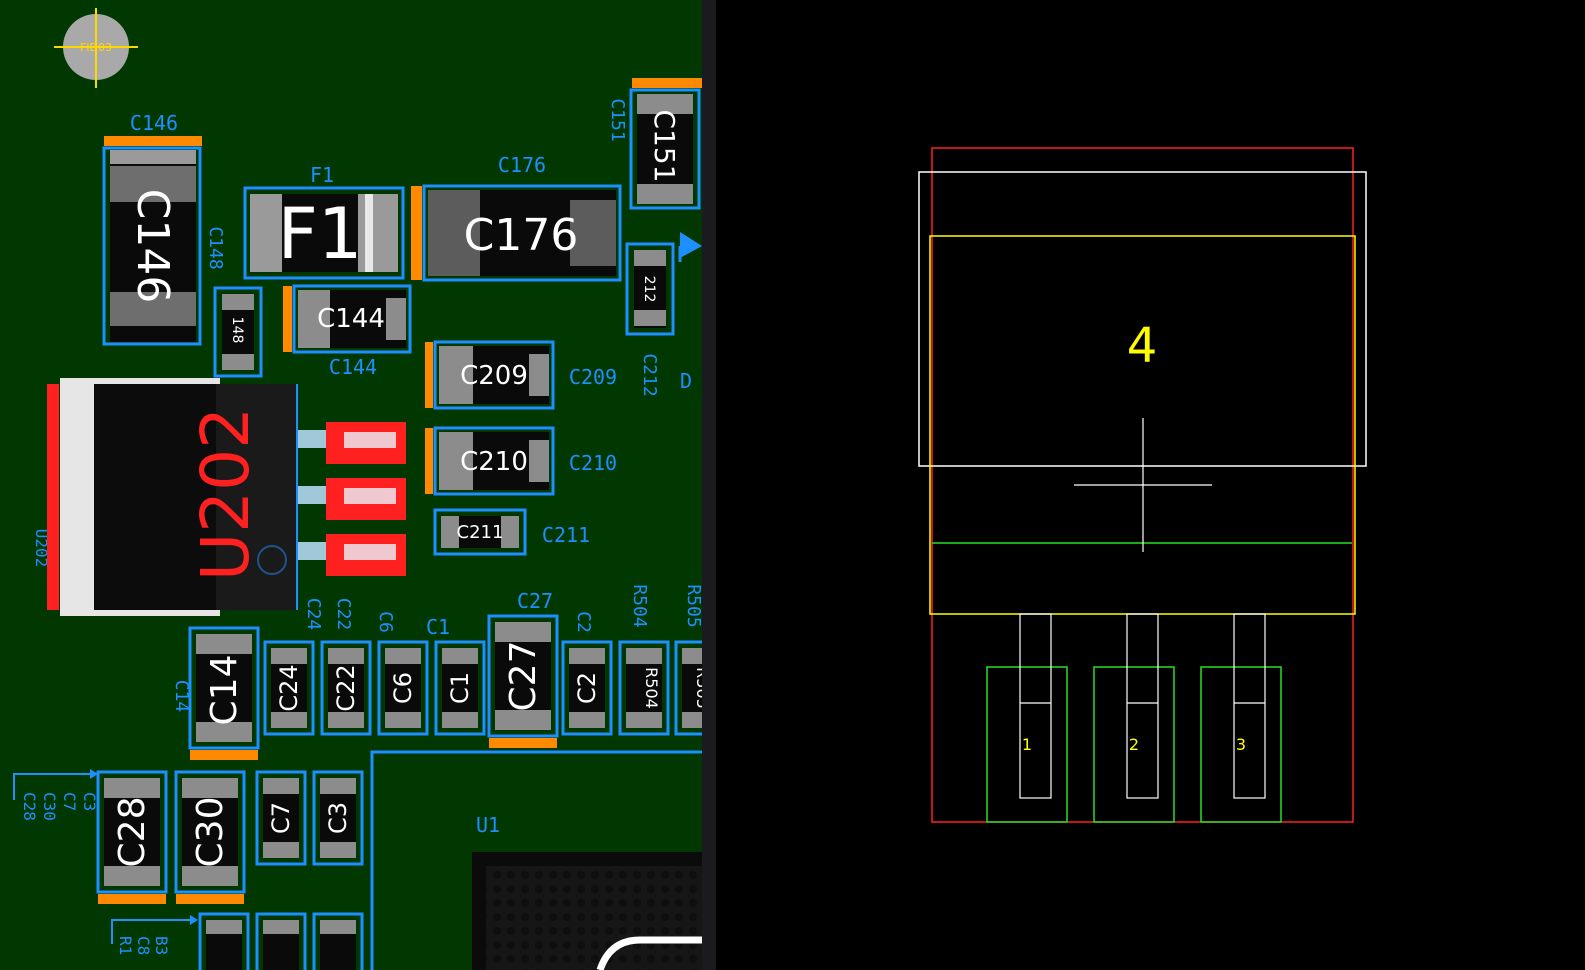 This screenshot has height=970, width=1585. I want to click on component-c28: C28, so click(132, 837).